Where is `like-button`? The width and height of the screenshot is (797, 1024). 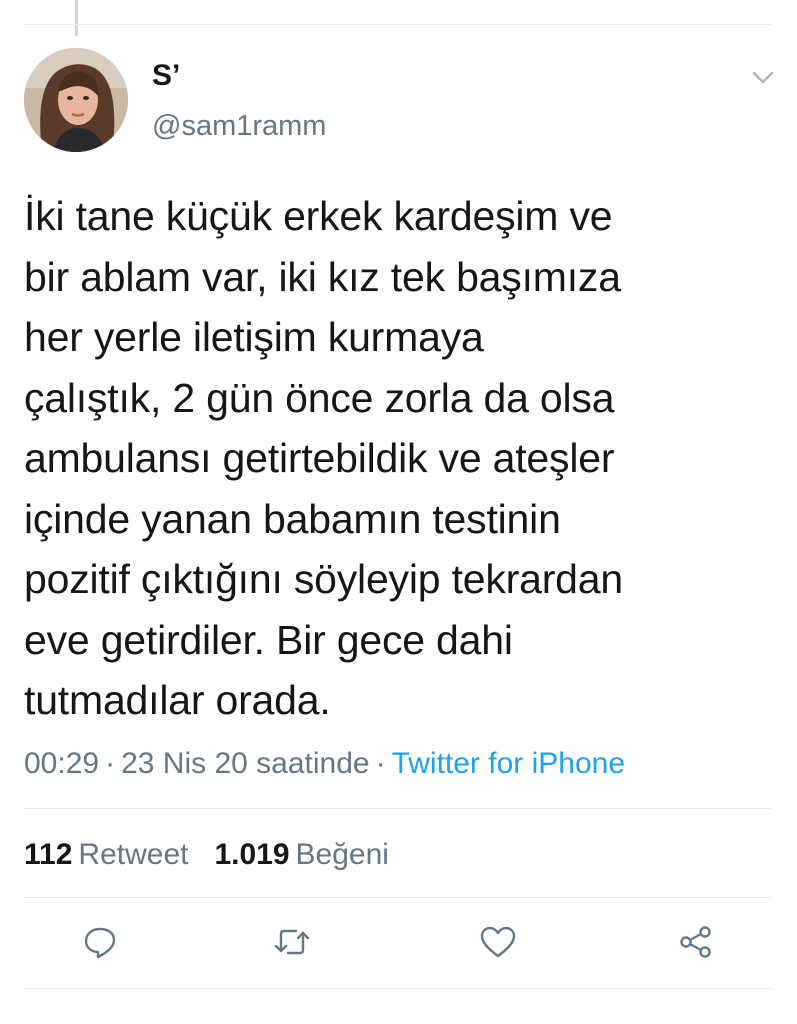
like-button is located at coordinates (498, 942).